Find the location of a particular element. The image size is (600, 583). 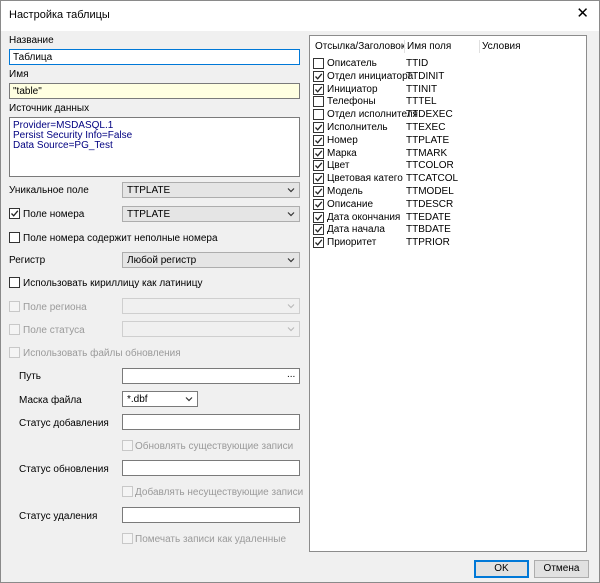

row-title: Дата окончания is located at coordinates (364, 217).